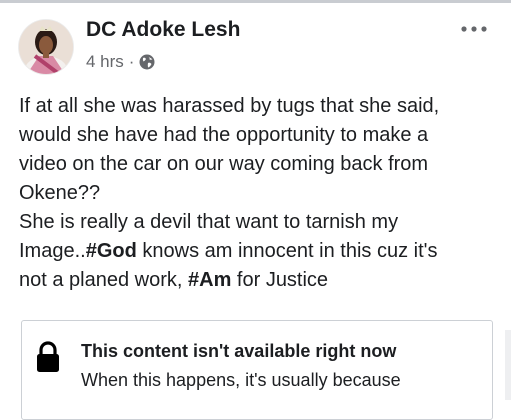 Image resolution: width=511 pixels, height=420 pixels. Describe the element at coordinates (103, 280) in the screenshot. I see `text-segment: not a planed work,` at that location.